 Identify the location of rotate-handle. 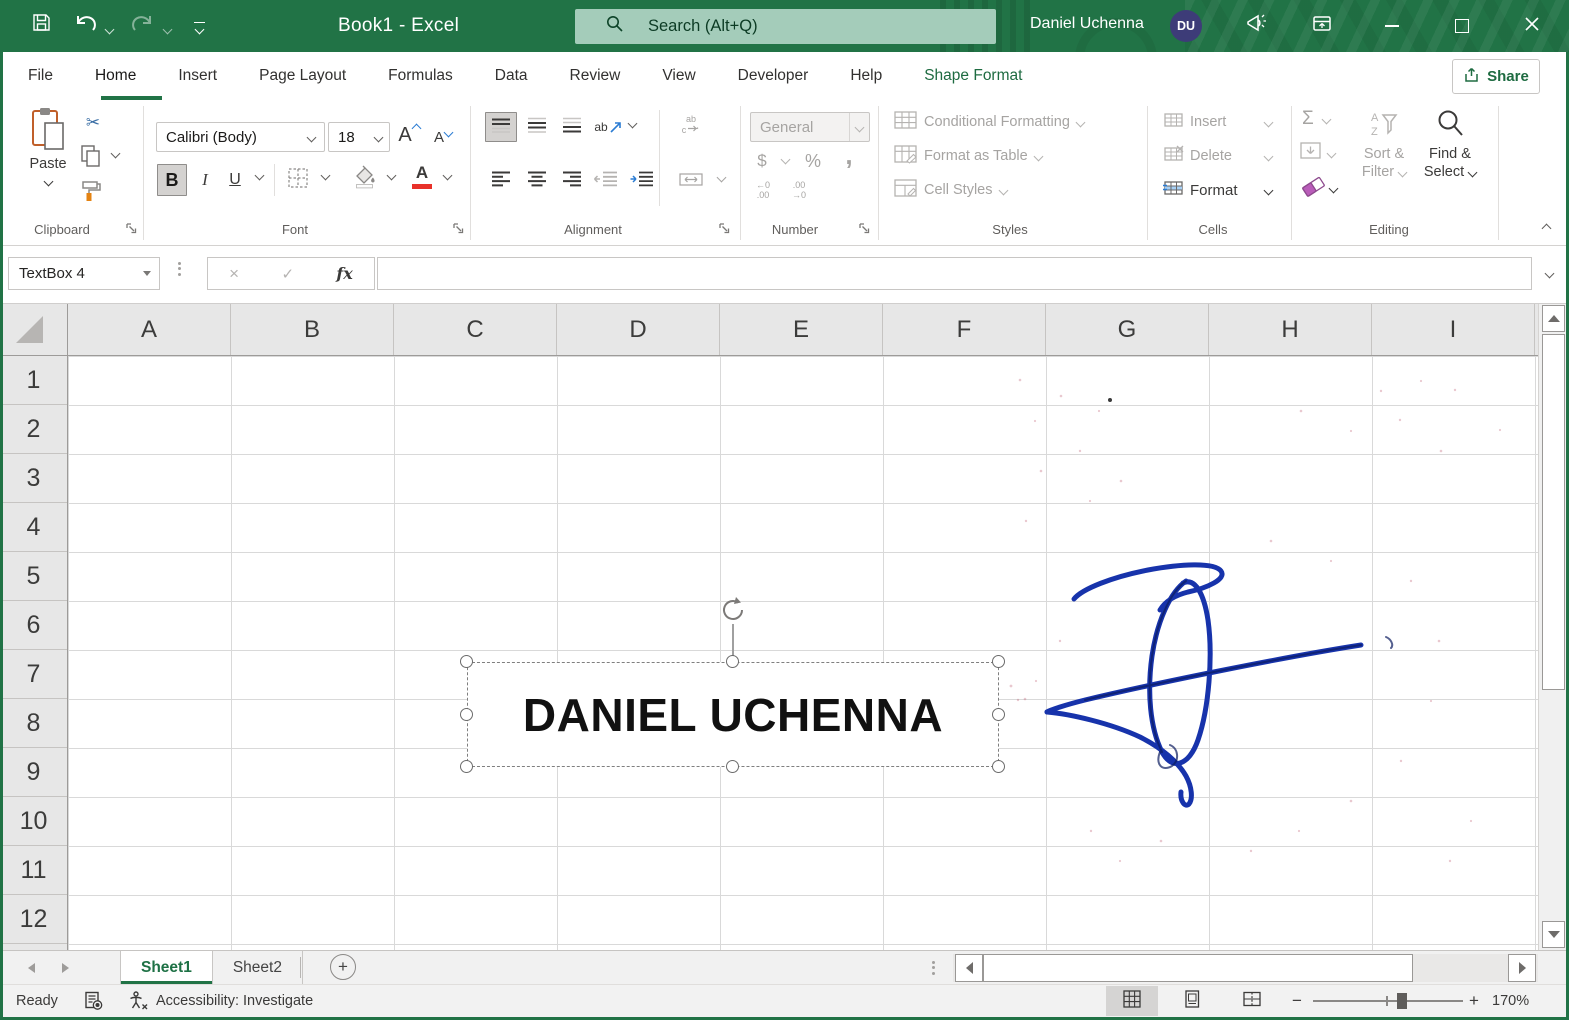
(733, 612).